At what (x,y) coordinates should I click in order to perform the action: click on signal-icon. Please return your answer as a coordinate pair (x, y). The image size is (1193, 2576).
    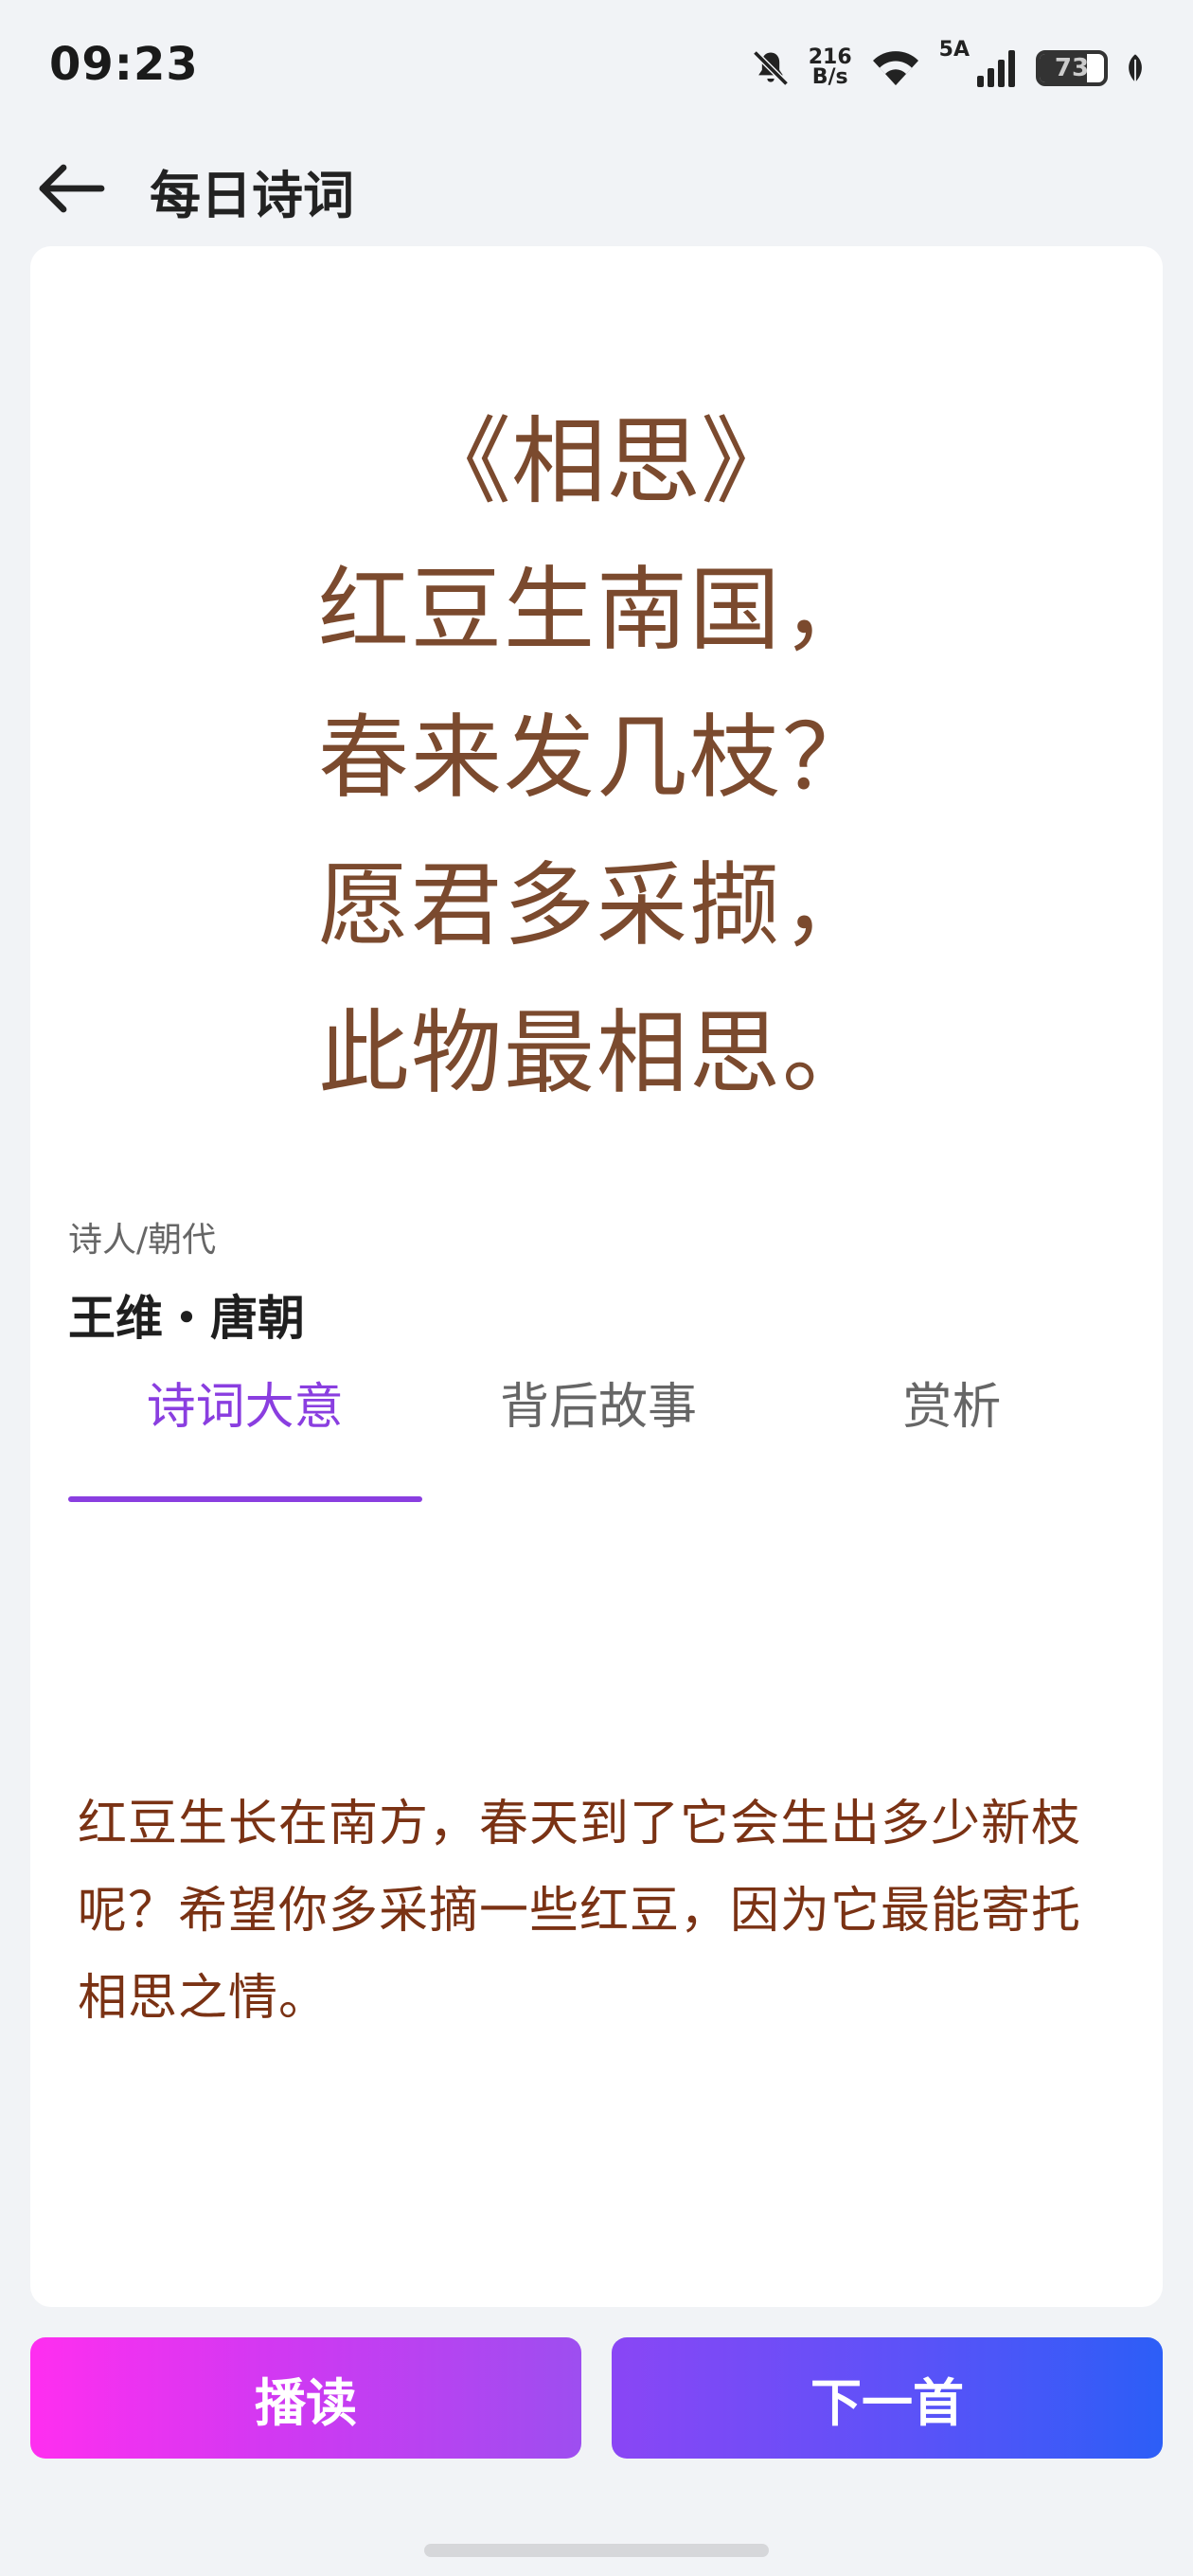
    Looking at the image, I should click on (996, 68).